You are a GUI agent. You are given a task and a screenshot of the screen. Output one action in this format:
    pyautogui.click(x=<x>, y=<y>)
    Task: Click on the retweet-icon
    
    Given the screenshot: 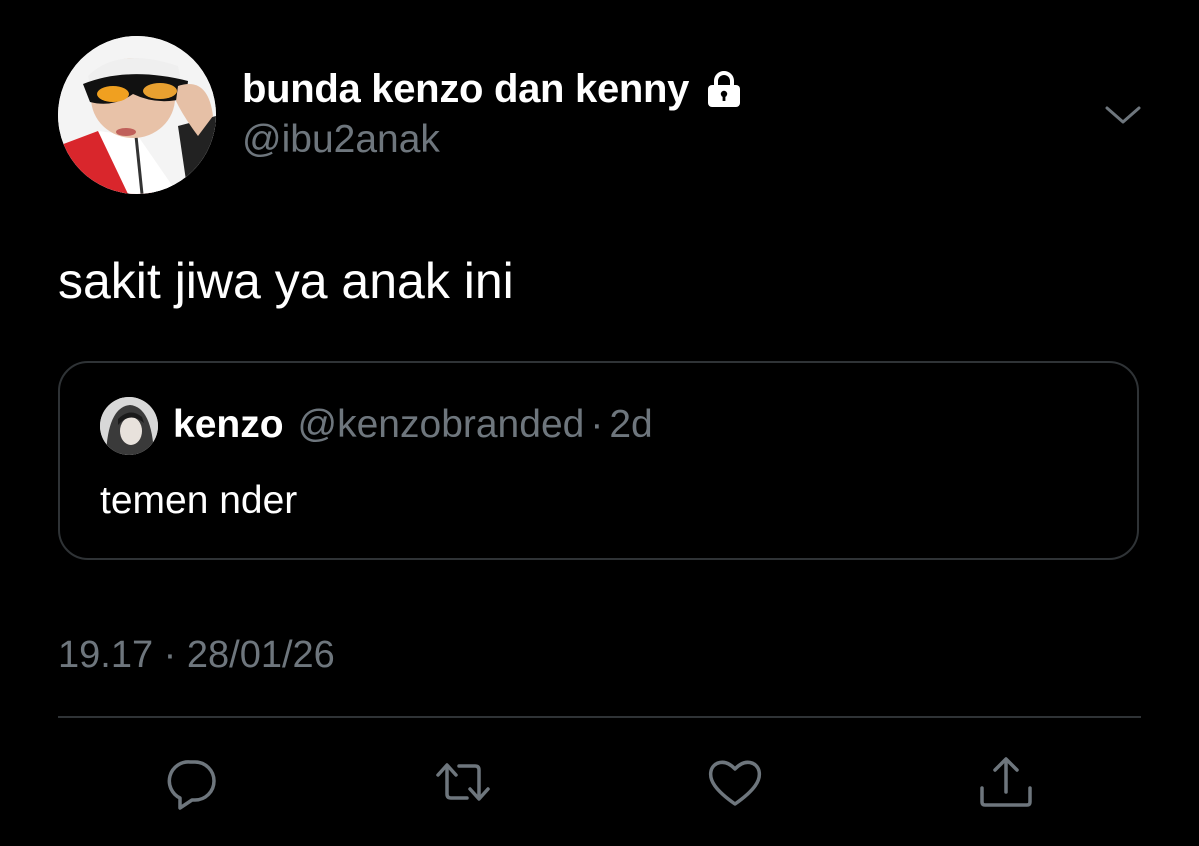 What is the action you would take?
    pyautogui.click(x=463, y=782)
    